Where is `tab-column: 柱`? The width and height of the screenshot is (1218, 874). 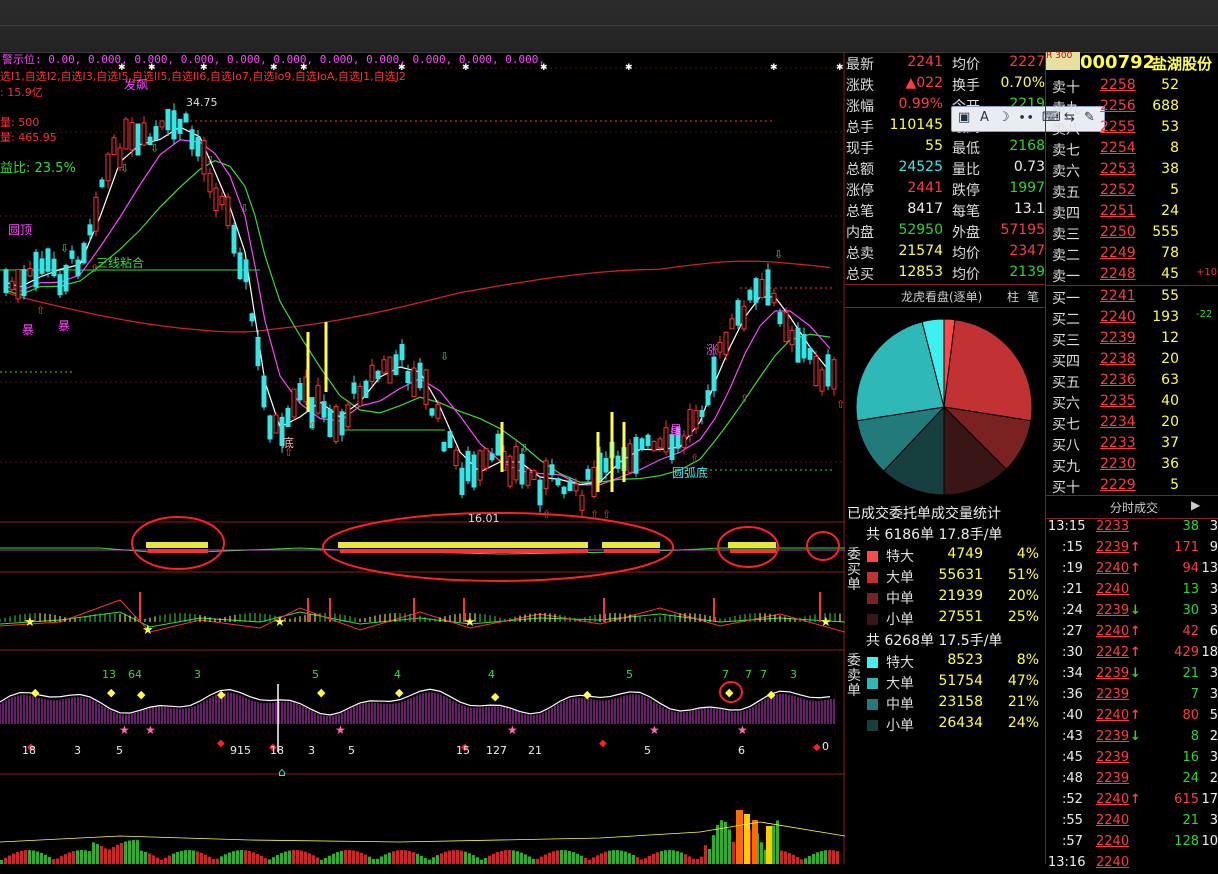 tab-column: 柱 is located at coordinates (1013, 296).